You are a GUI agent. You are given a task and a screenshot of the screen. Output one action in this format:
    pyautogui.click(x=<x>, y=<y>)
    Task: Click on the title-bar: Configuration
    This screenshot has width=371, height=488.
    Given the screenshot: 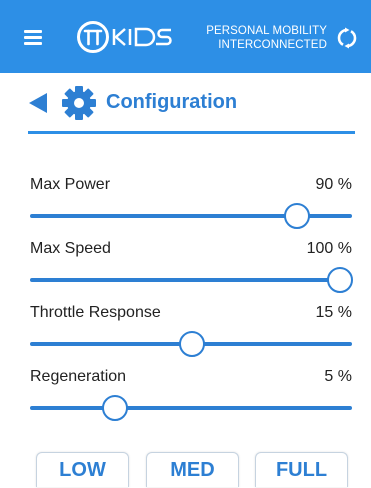 What is the action you would take?
    pyautogui.click(x=191, y=104)
    